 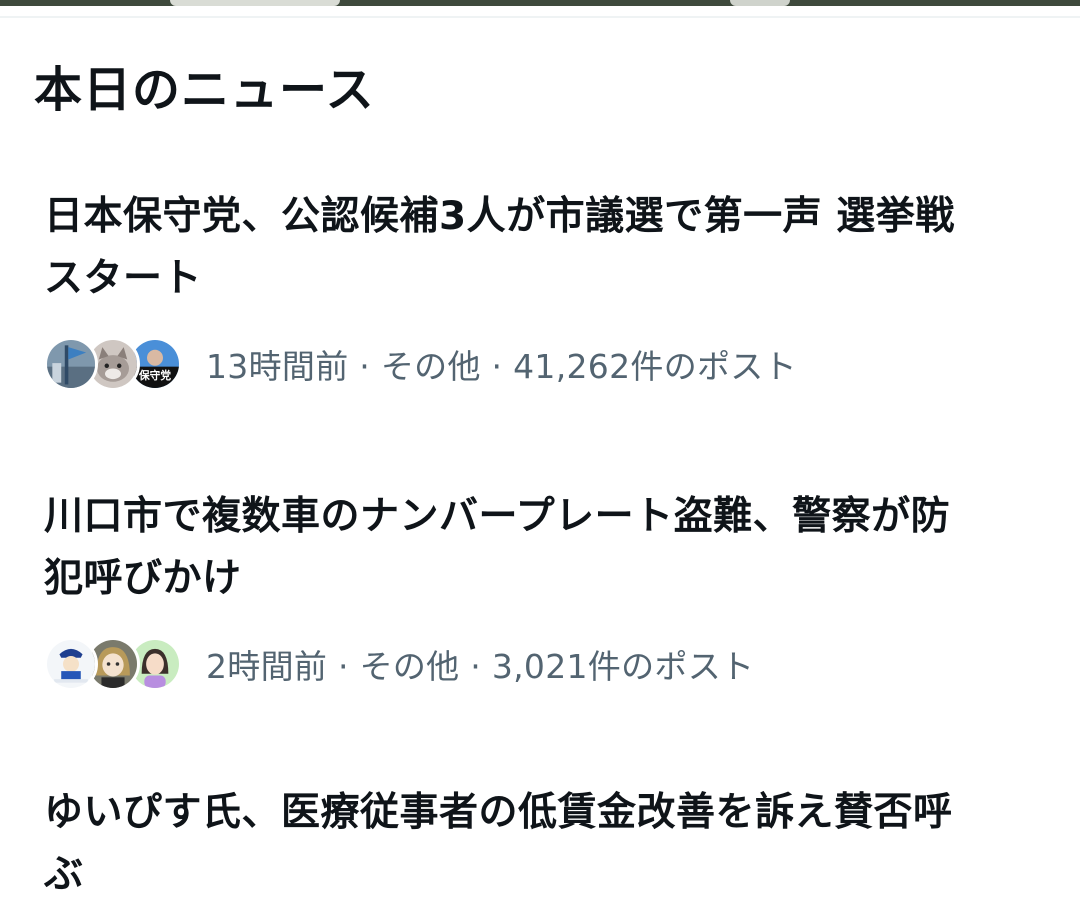 What do you see at coordinates (123, 278) in the screenshot?
I see `headline-line: スタート` at bounding box center [123, 278].